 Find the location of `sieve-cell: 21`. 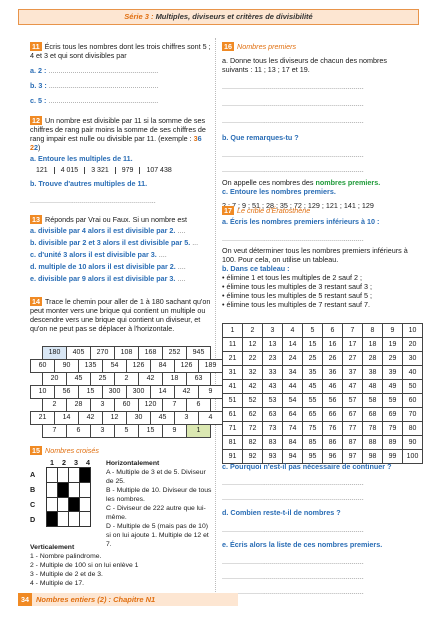

sieve-cell: 21 is located at coordinates (232, 358).